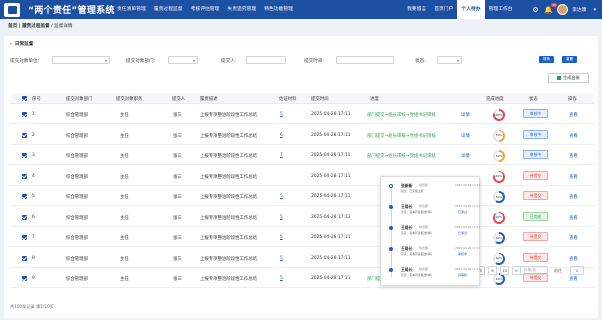 This screenshot has height=320, width=602. What do you see at coordinates (535, 9) in the screenshot?
I see `gear-icon: ⚙` at bounding box center [535, 9].